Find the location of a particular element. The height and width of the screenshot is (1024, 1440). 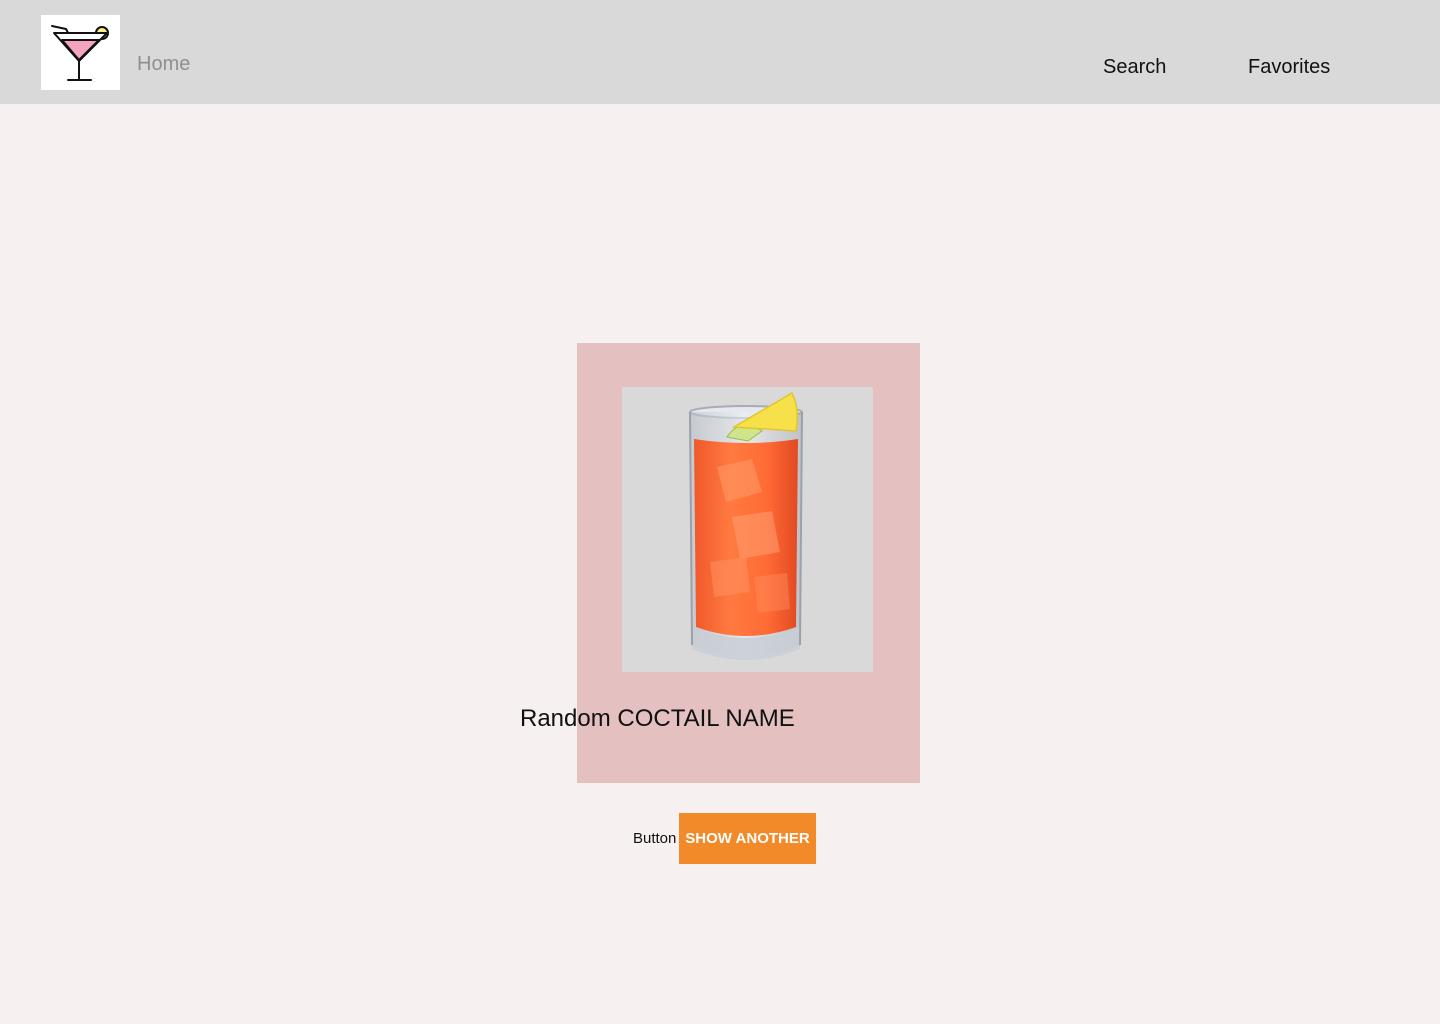

nav-favorites-link: Favorites is located at coordinates (1289, 67).